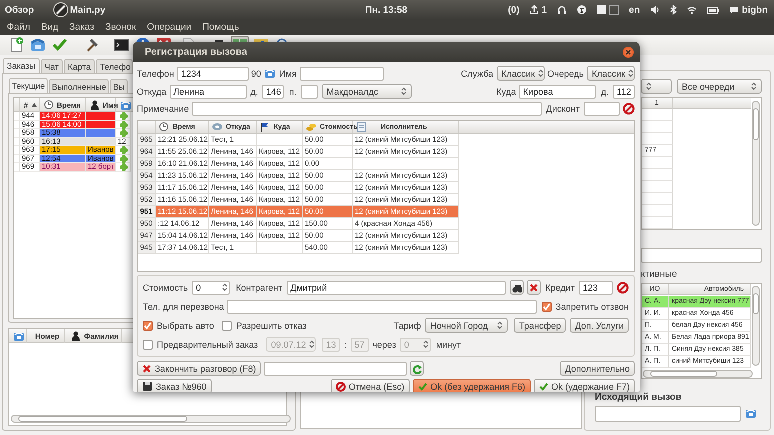 This screenshot has height=435, width=774. Describe the element at coordinates (183, 307) in the screenshot. I see `label: Тел. для перезвона` at that location.